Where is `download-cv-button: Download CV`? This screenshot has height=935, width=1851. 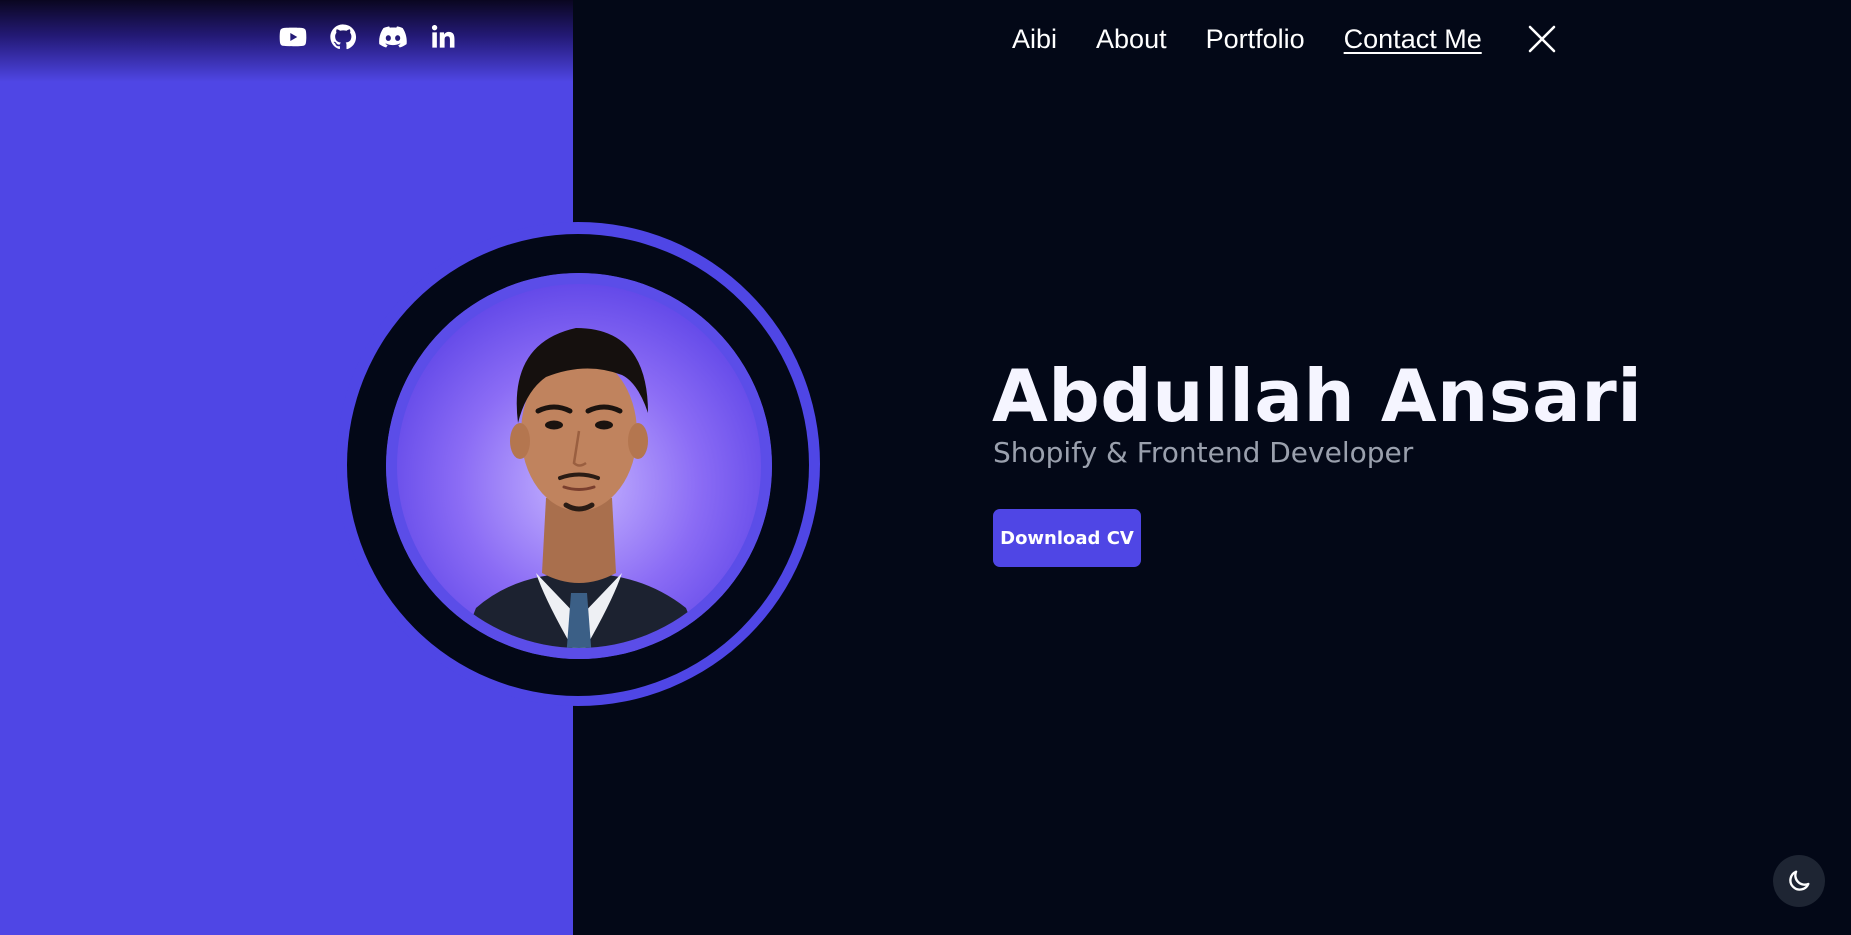
download-cv-button: Download CV is located at coordinates (1067, 538).